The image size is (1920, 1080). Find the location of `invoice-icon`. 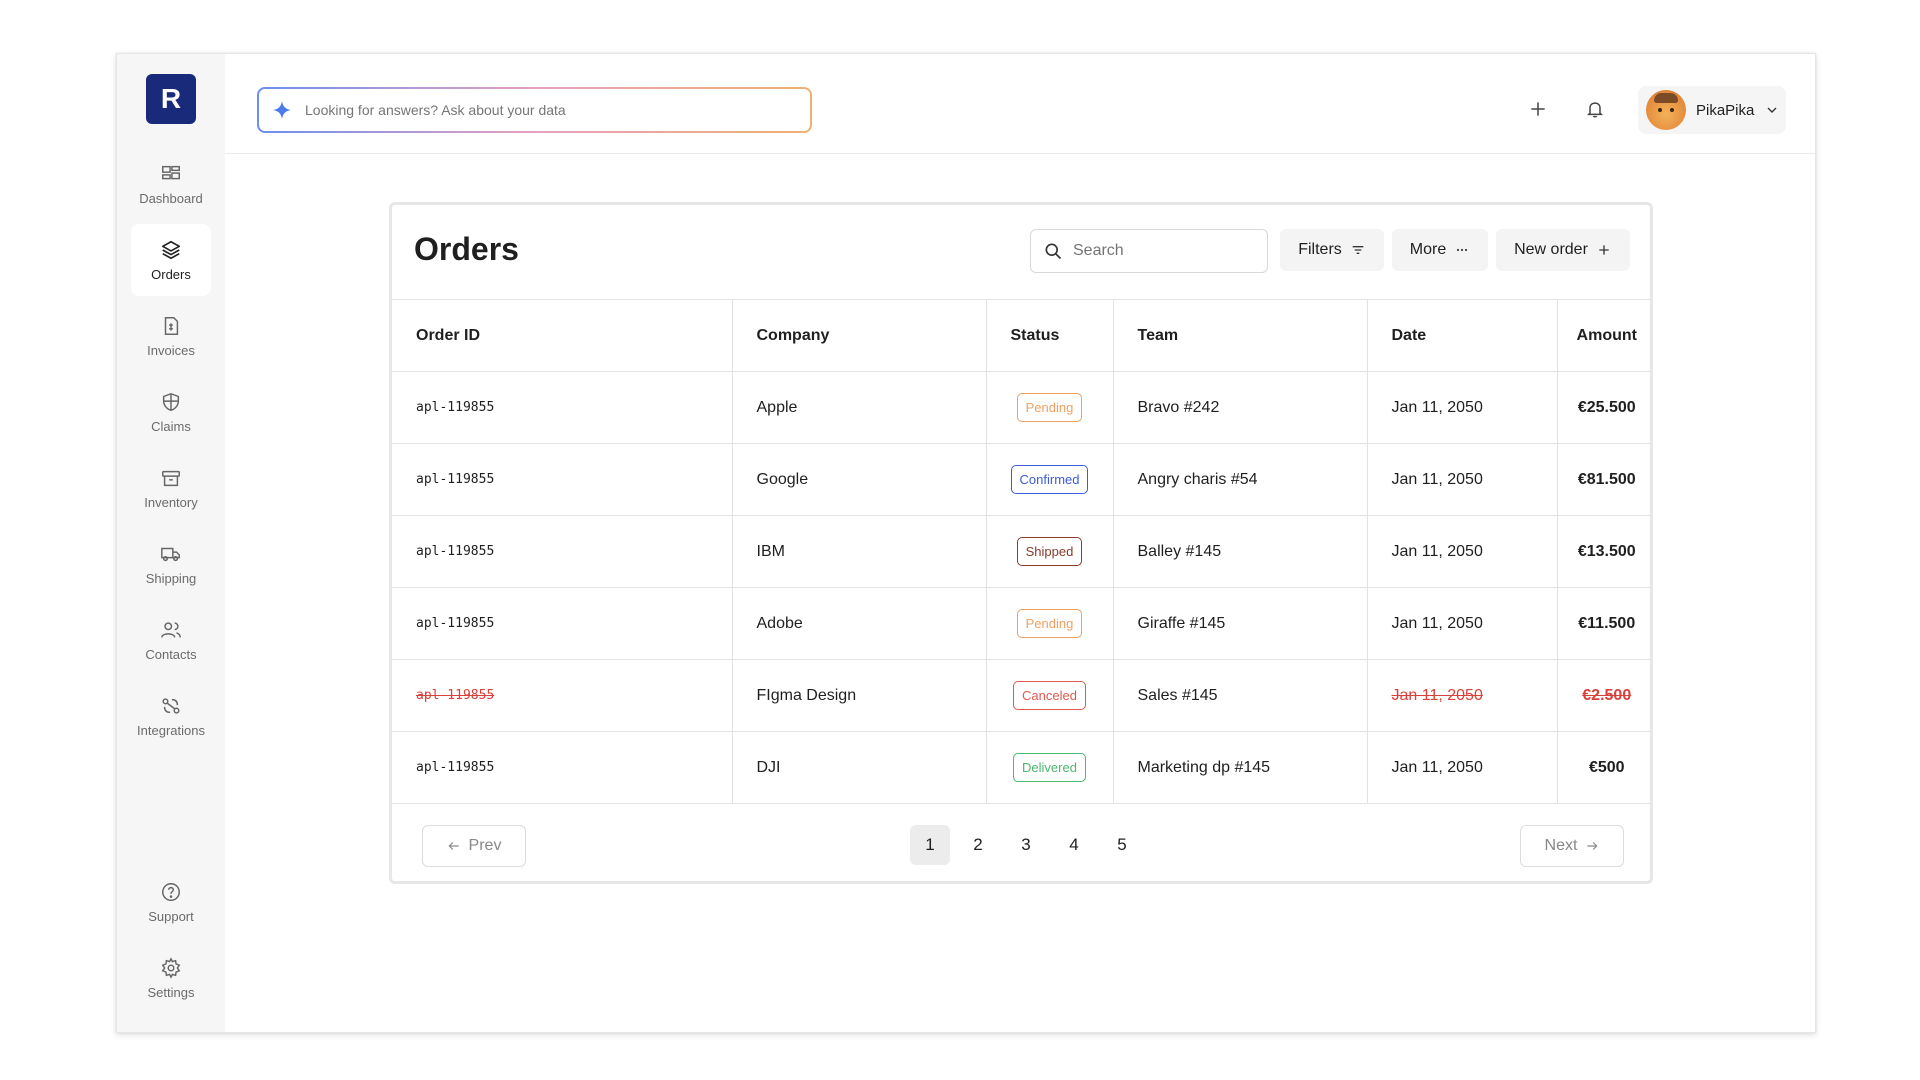

invoice-icon is located at coordinates (171, 325).